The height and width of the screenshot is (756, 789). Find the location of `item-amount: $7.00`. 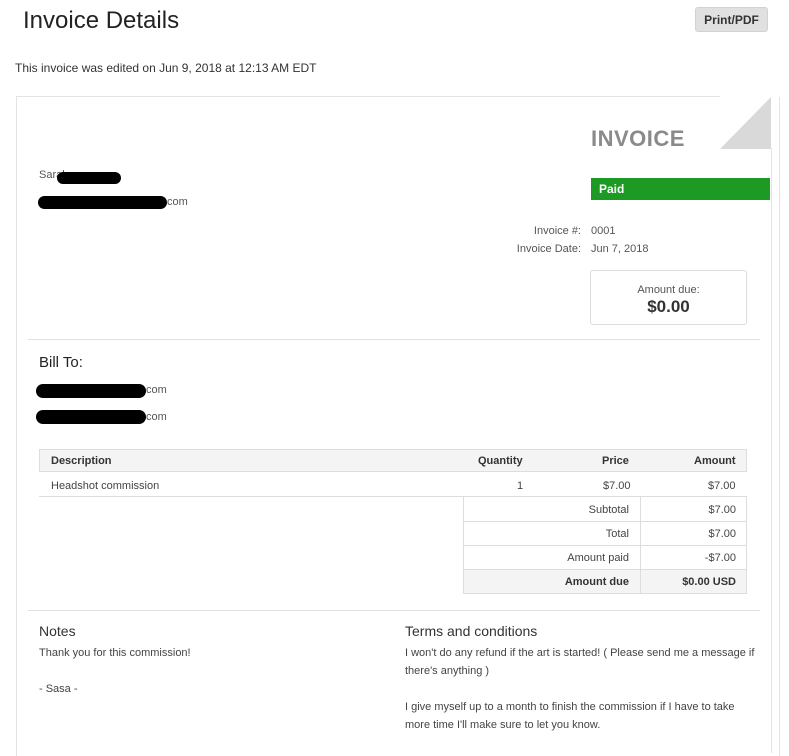

item-amount: $7.00 is located at coordinates (722, 486).